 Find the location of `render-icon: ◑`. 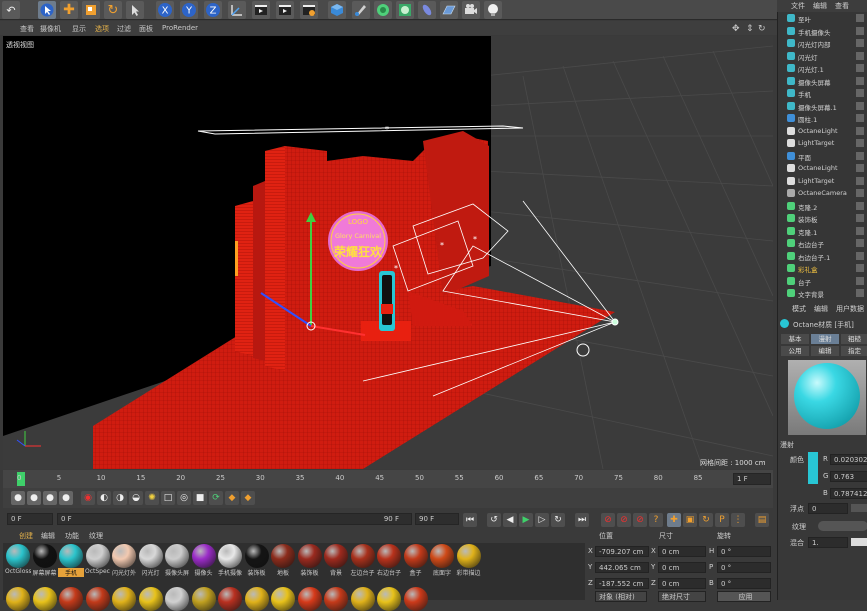

render-icon: ◑ is located at coordinates (120, 498).